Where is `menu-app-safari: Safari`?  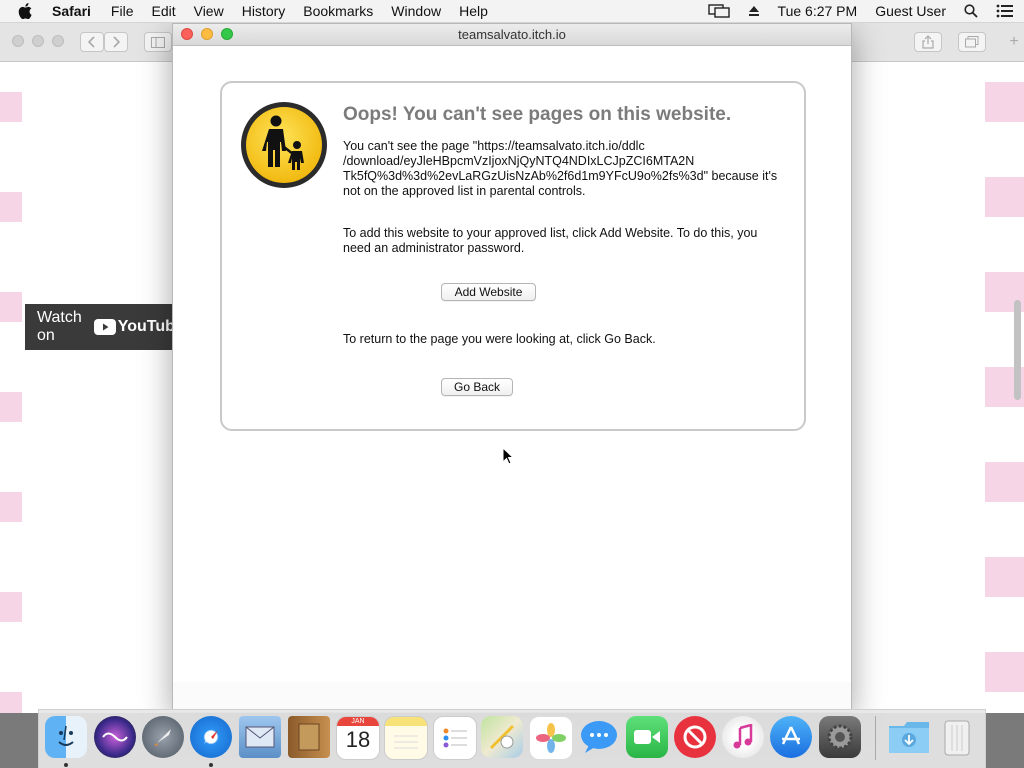 menu-app-safari: Safari is located at coordinates (71, 11).